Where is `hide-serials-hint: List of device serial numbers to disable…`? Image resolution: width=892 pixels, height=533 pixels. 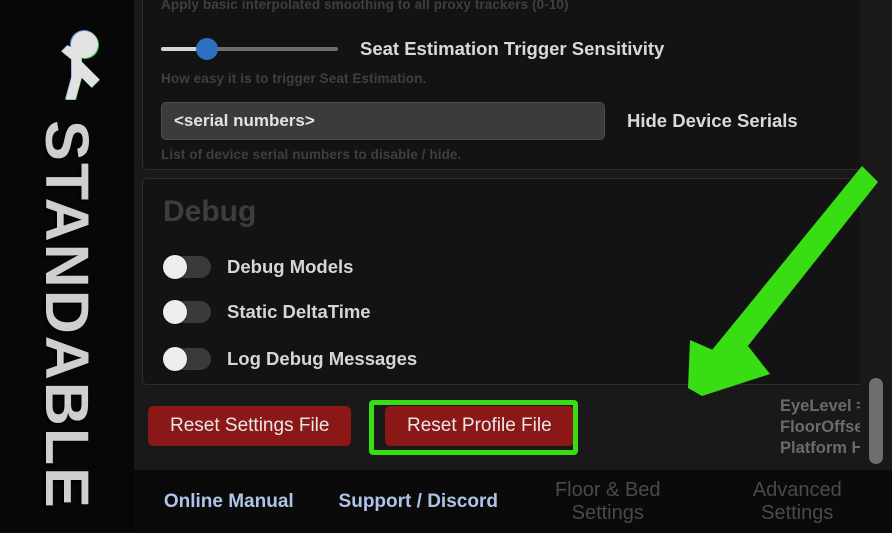
hide-serials-hint: List of device serial numbers to disable… is located at coordinates (311, 154).